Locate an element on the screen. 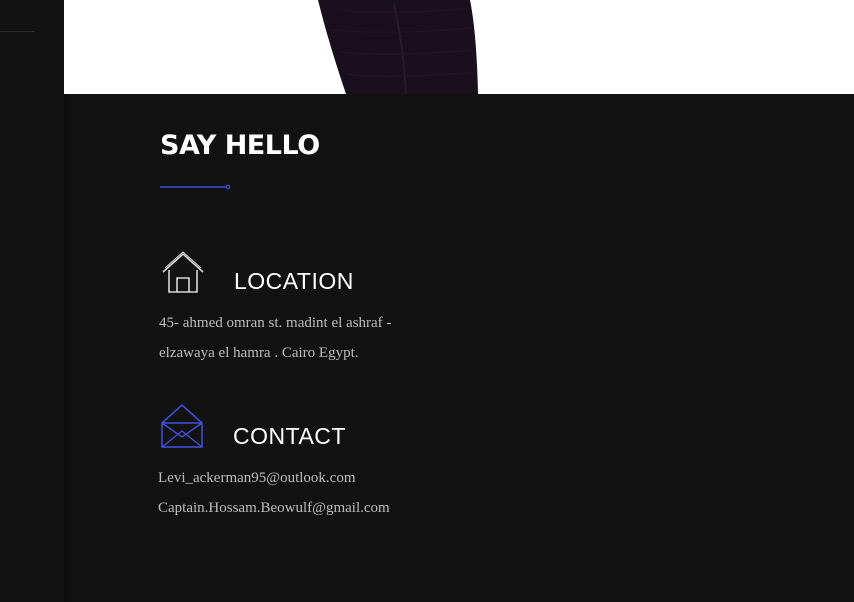 The height and width of the screenshot is (602, 854). left-sidebar is located at coordinates (32, 301).